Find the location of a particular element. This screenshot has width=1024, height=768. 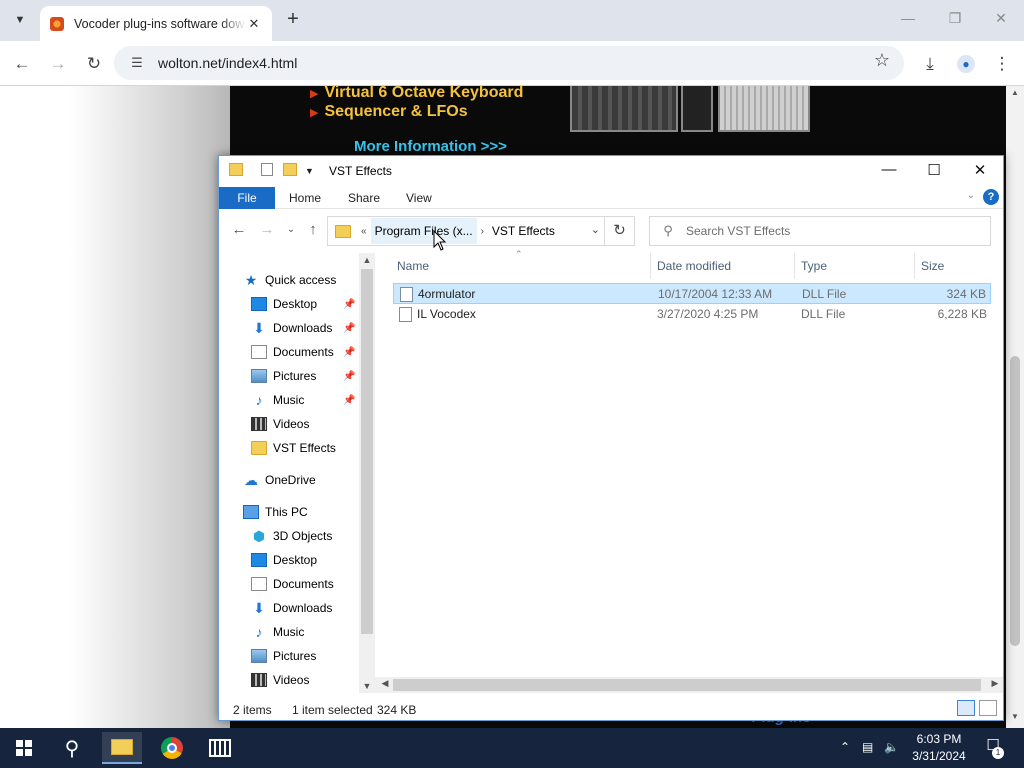

chevron-right-icon: › is located at coordinates (482, 231).